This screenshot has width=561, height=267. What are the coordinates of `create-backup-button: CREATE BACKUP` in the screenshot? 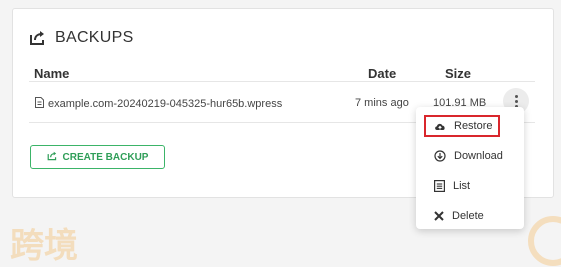 It's located at (97, 157).